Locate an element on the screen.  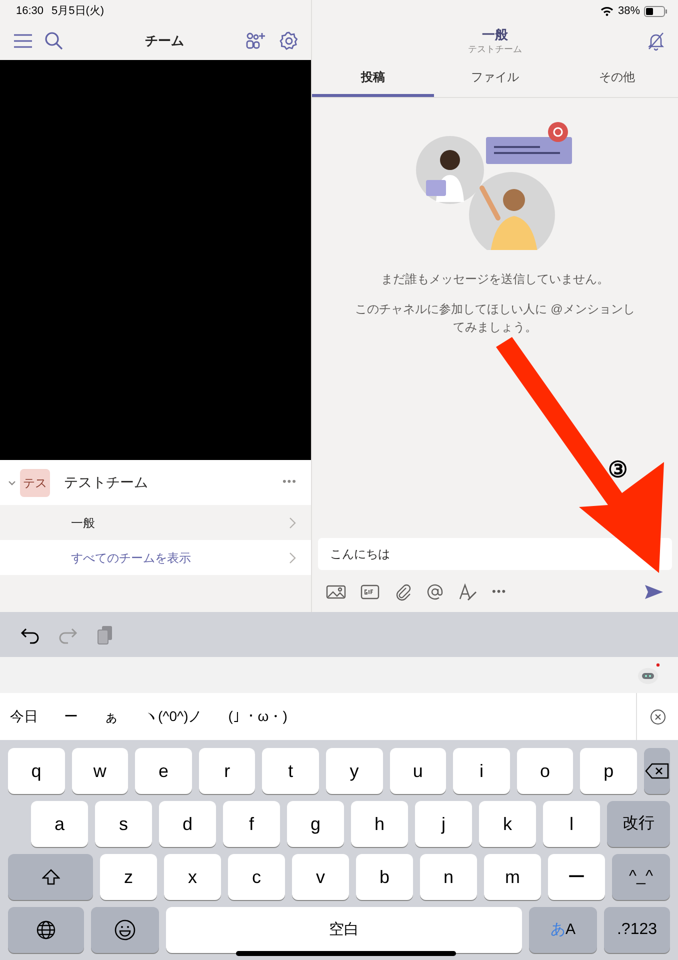
format-text-icon is located at coordinates (468, 592).